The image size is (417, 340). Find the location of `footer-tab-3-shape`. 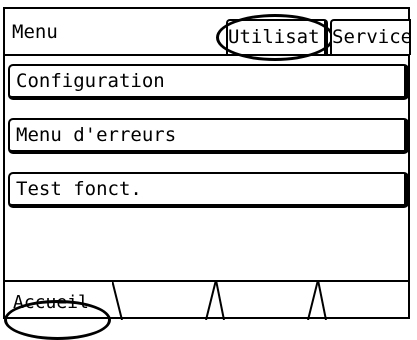

footer-tab-3-shape is located at coordinates (267, 300).